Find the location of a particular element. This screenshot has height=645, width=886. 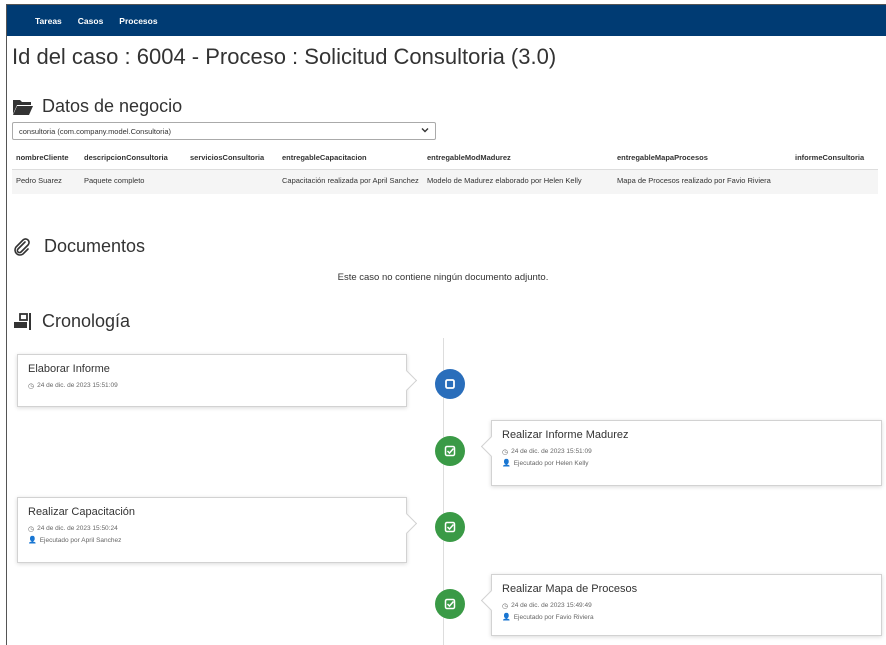

event-executor: 👤 Ejecutado por April Sanchez is located at coordinates (212, 540).